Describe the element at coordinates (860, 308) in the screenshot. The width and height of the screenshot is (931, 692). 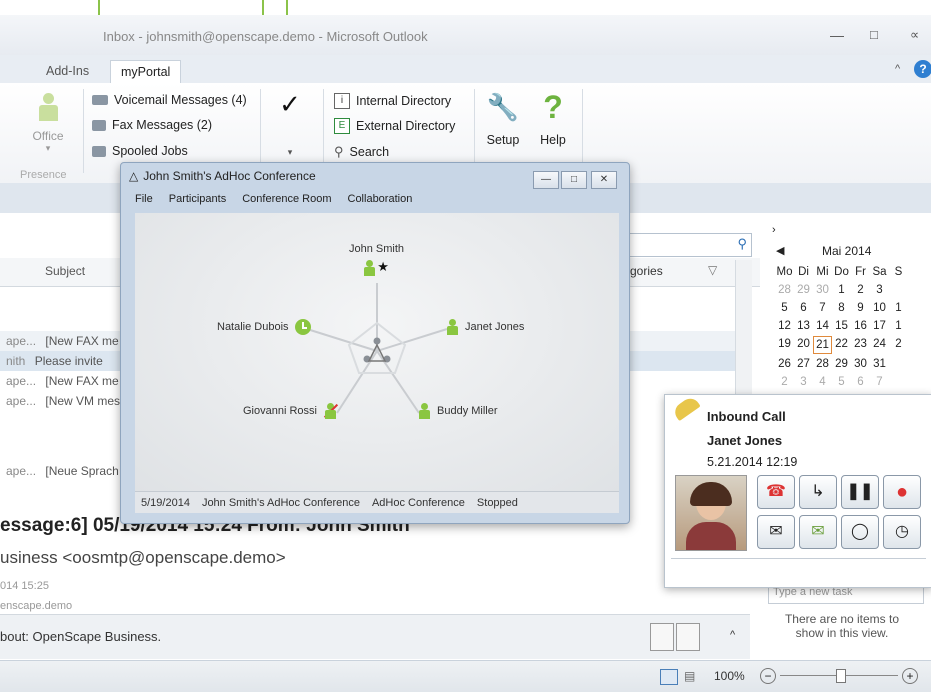
I see `calendar-day: 9` at that location.